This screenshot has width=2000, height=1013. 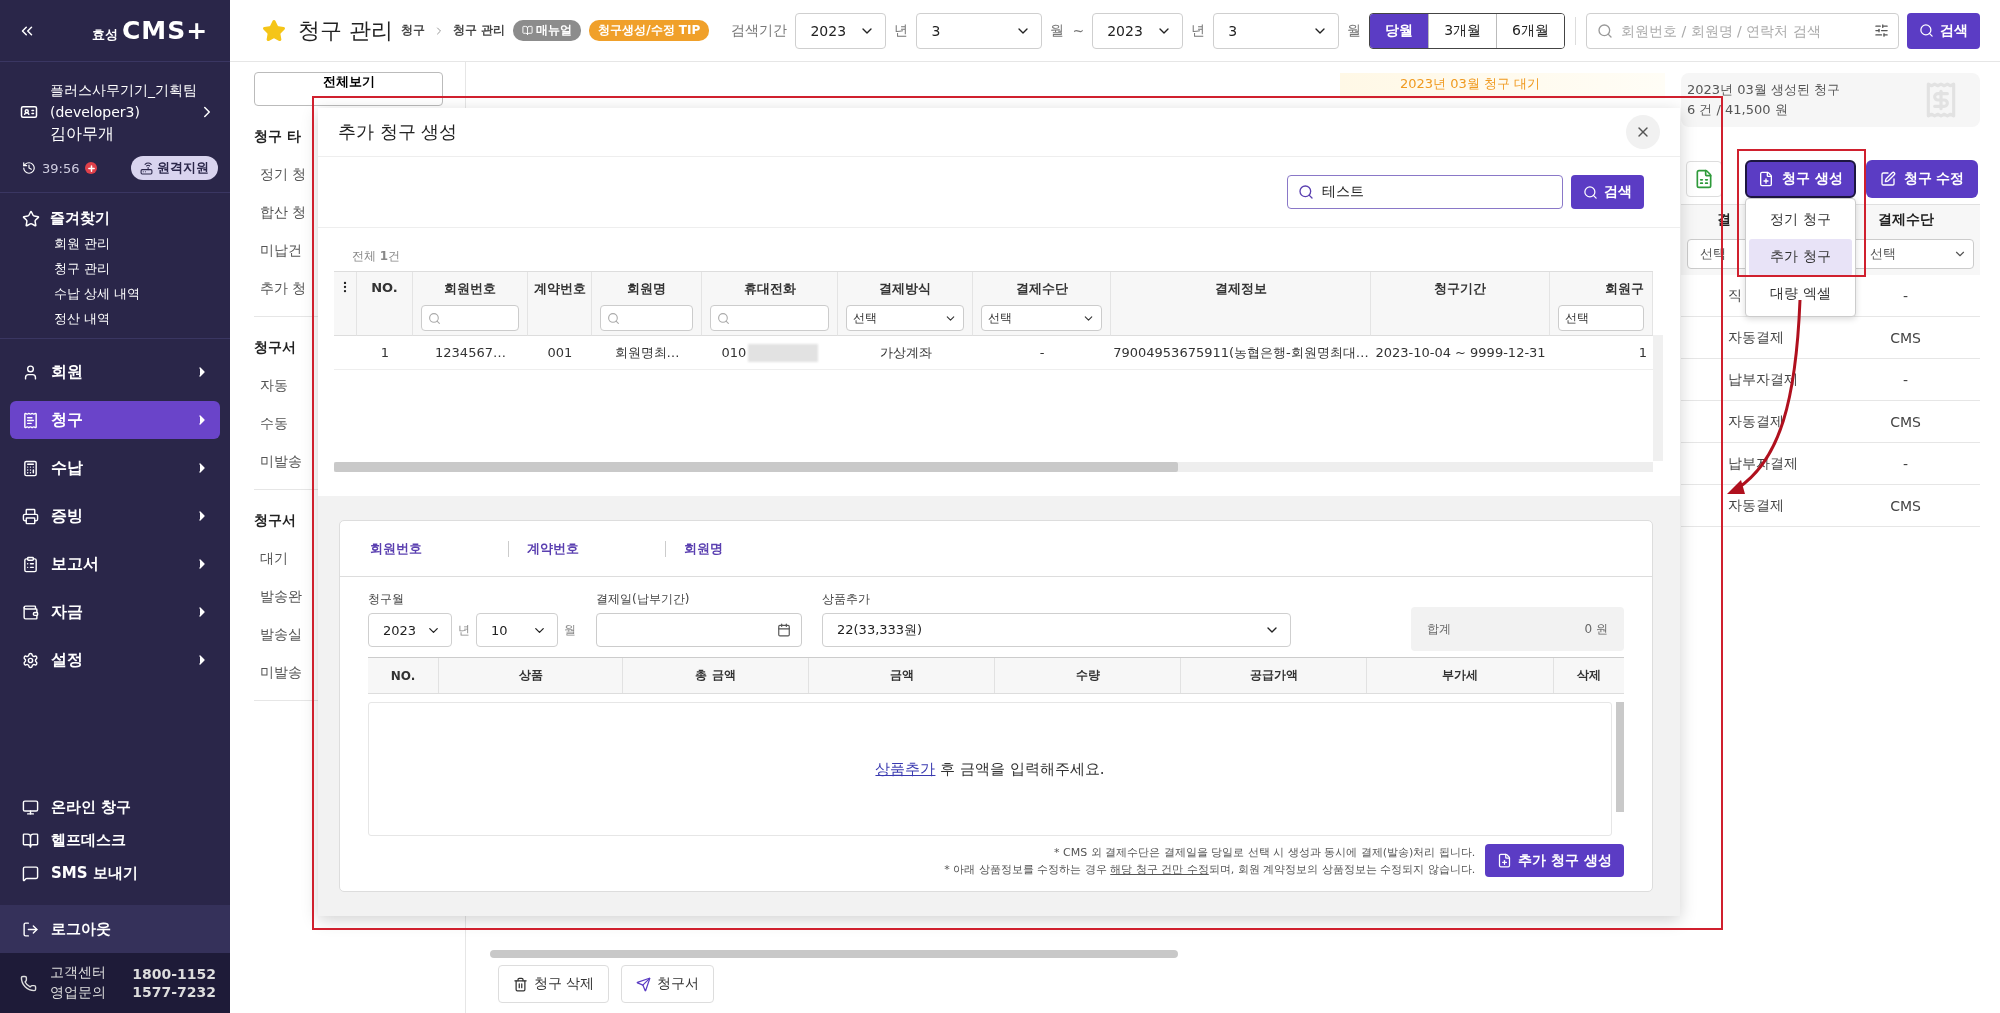 I want to click on add-product-link: 상품추가, so click(x=905, y=768).